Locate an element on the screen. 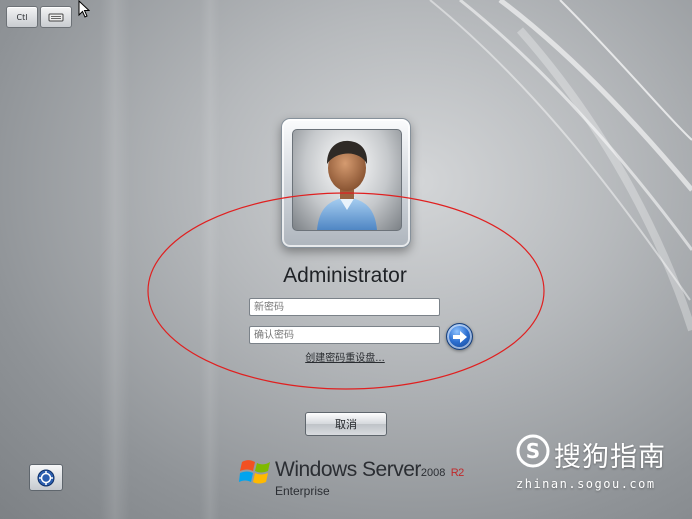 This screenshot has height=519, width=692. cancel-label: 取消 is located at coordinates (346, 424).